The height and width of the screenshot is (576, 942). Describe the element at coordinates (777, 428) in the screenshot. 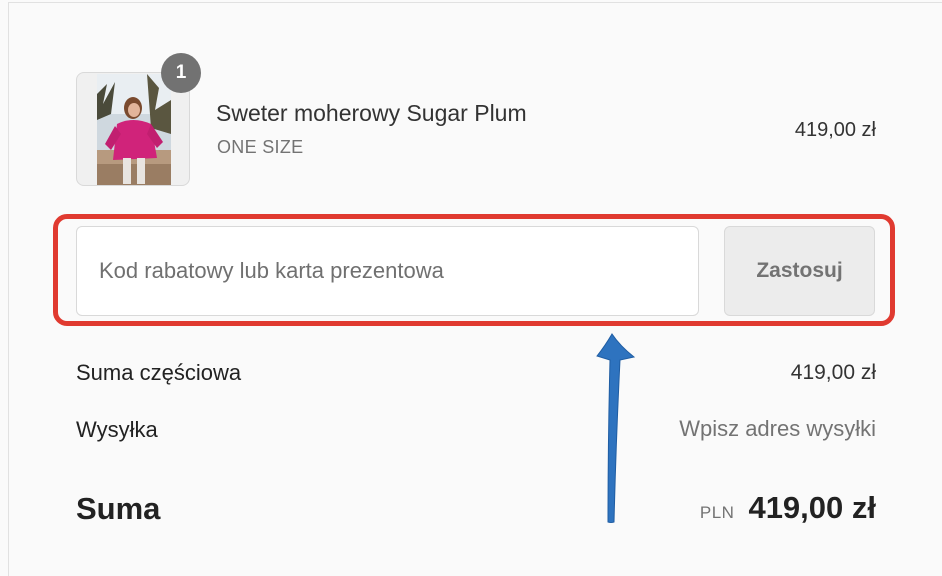

I see `shipping-value: Wpisz adres wysyłki` at that location.